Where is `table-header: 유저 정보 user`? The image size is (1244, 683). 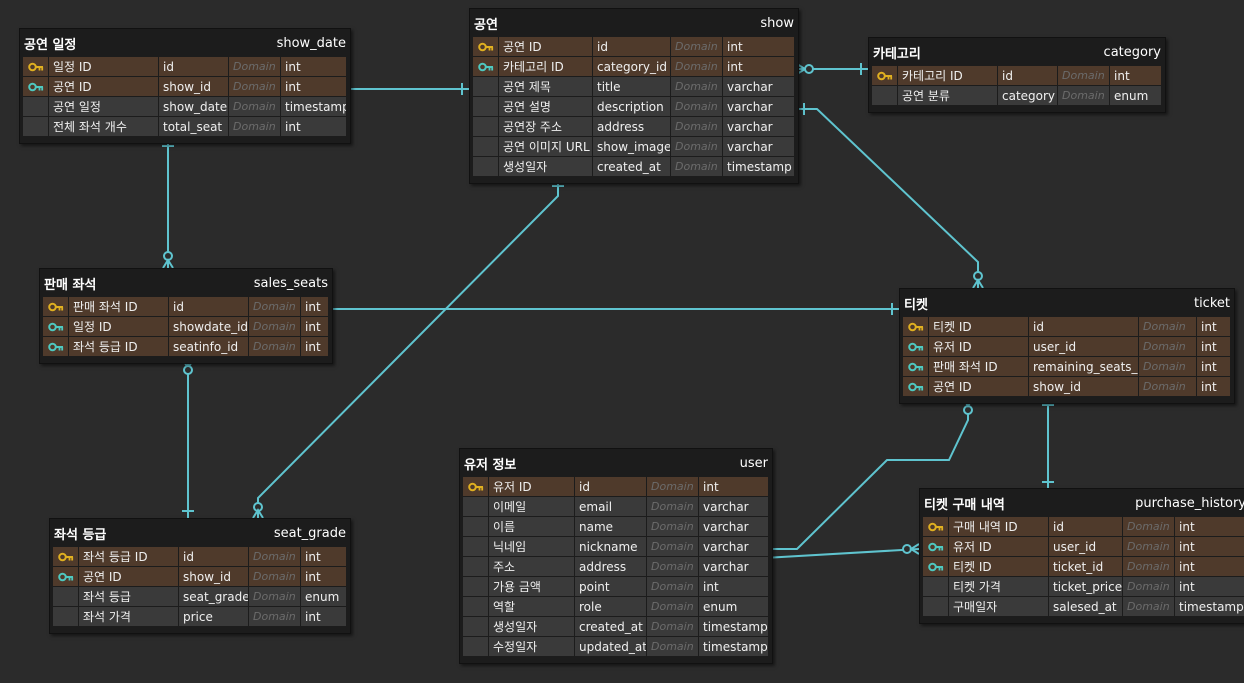
table-header: 유저 정보 user is located at coordinates (616, 463).